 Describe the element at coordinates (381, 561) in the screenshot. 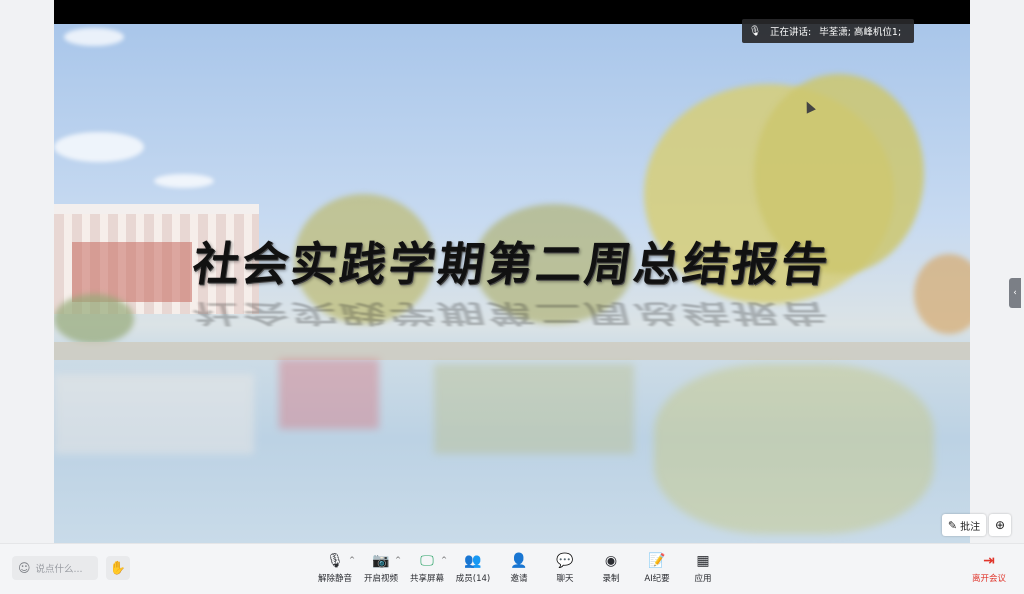

I see `camera-off-icon: 📷` at that location.